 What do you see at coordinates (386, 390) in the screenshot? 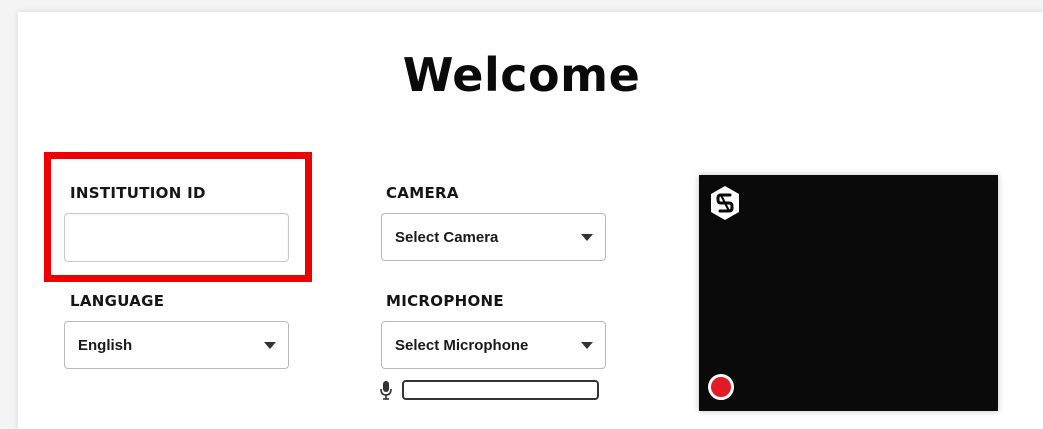
I see `microphone-icon` at bounding box center [386, 390].